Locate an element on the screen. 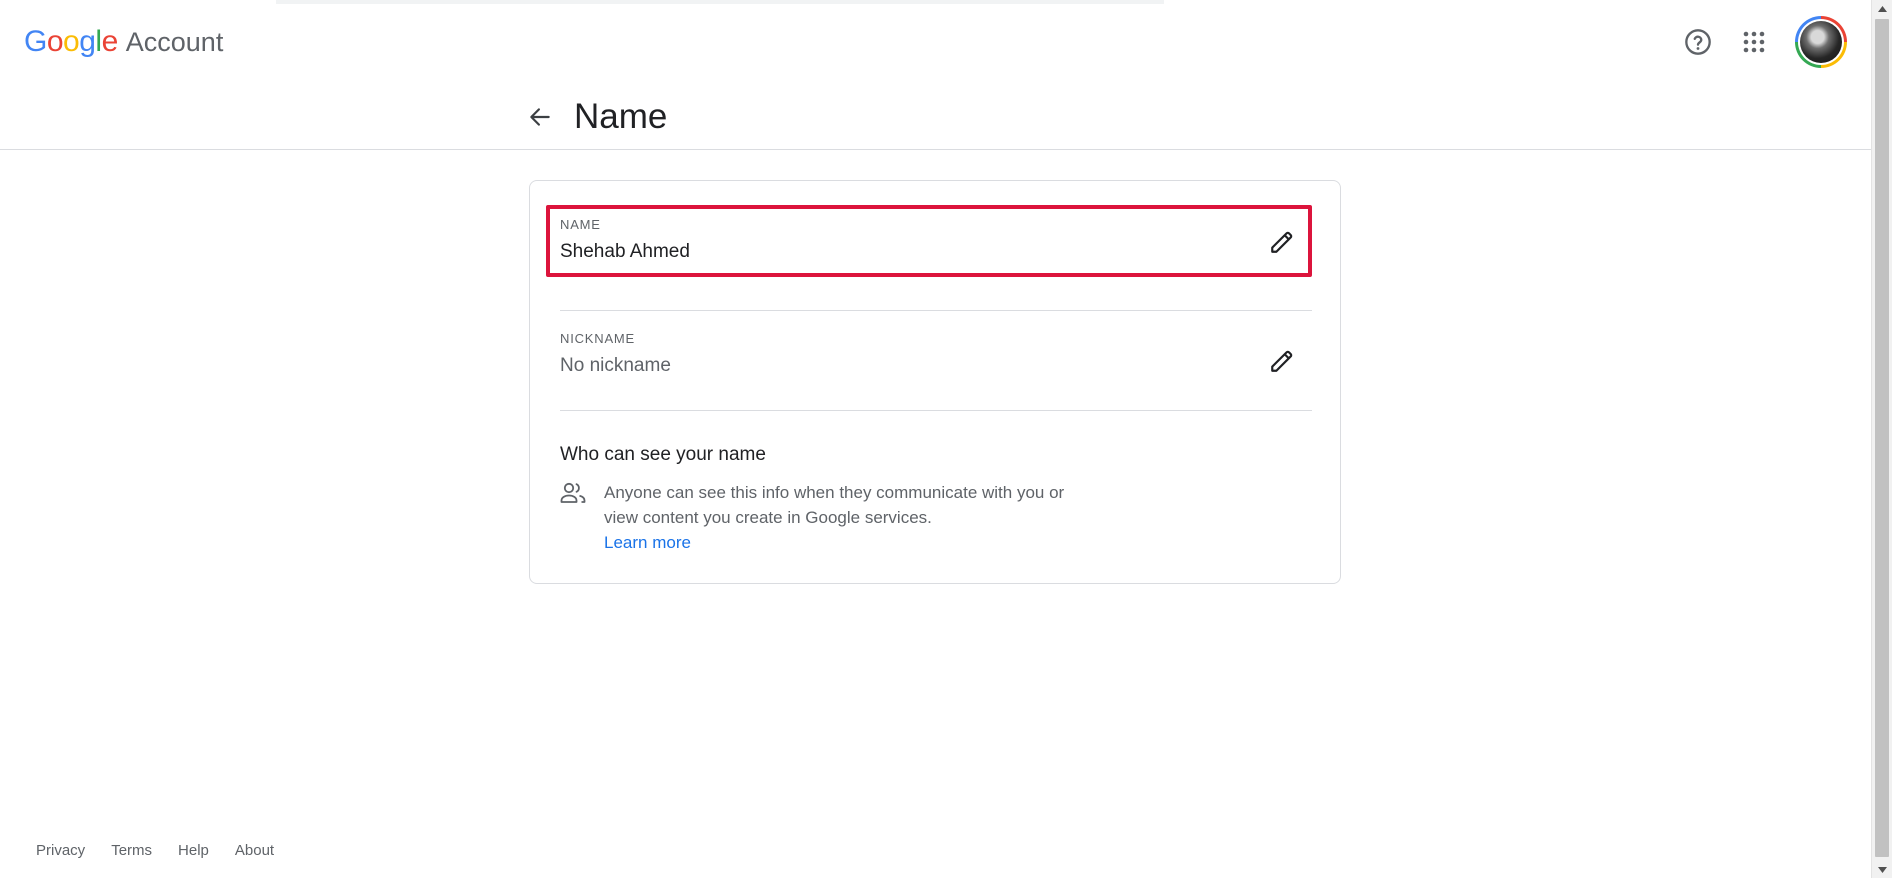 The height and width of the screenshot is (878, 1892). nickname-label: NICKNAME is located at coordinates (598, 338).